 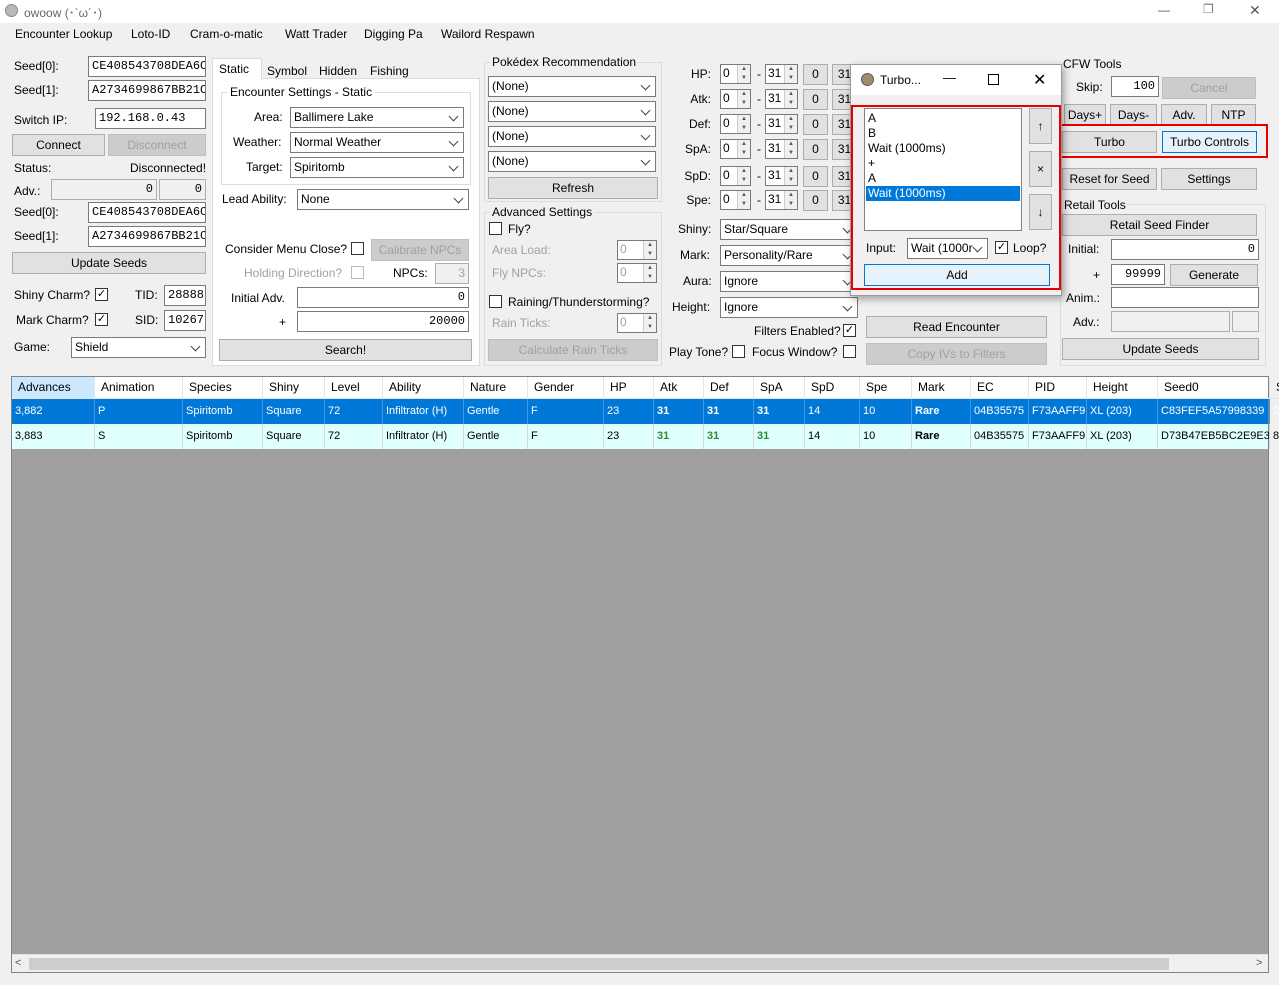 I want to click on scroll-left-icon: <, so click(x=18, y=963).